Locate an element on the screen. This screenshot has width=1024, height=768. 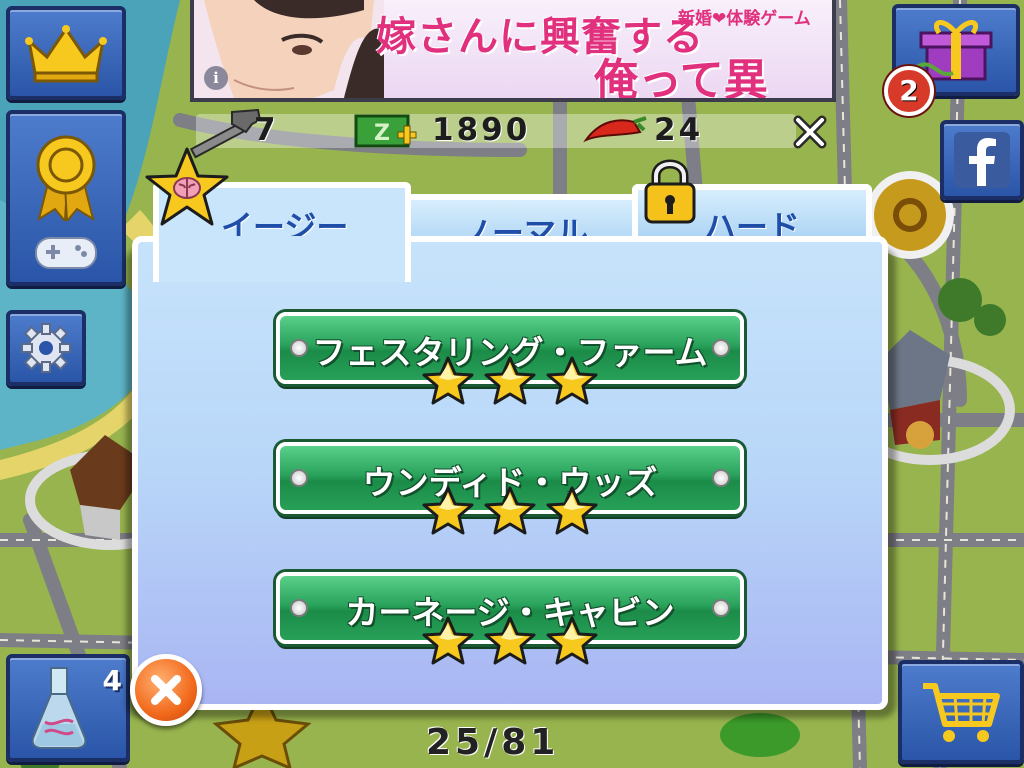
star-brain-icon is located at coordinates (187, 186).